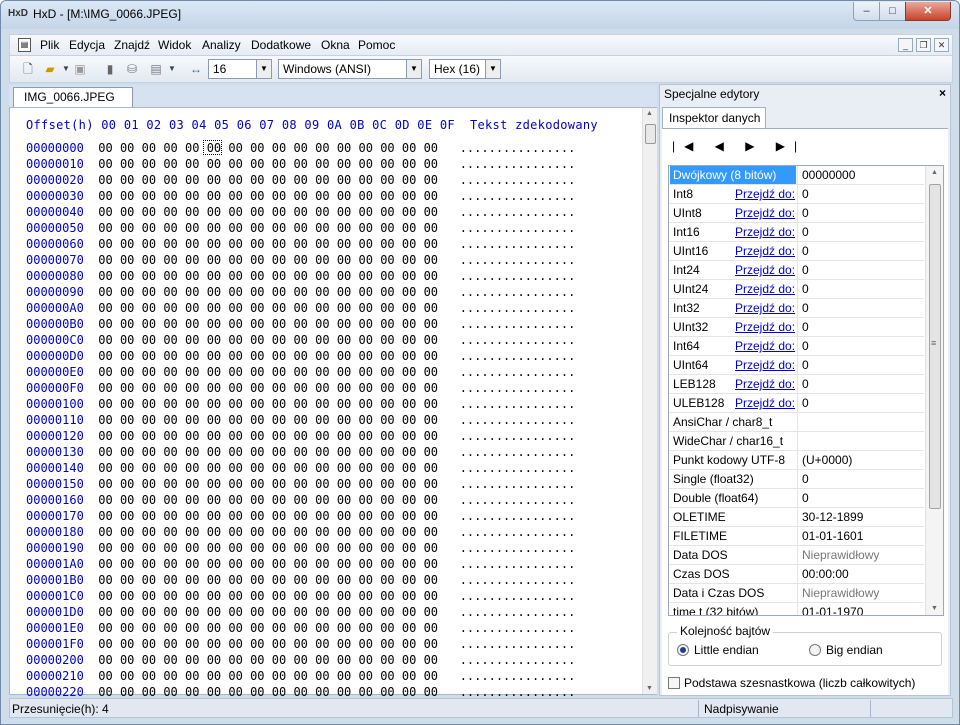  I want to click on menu-widok: Widok, so click(174, 45).